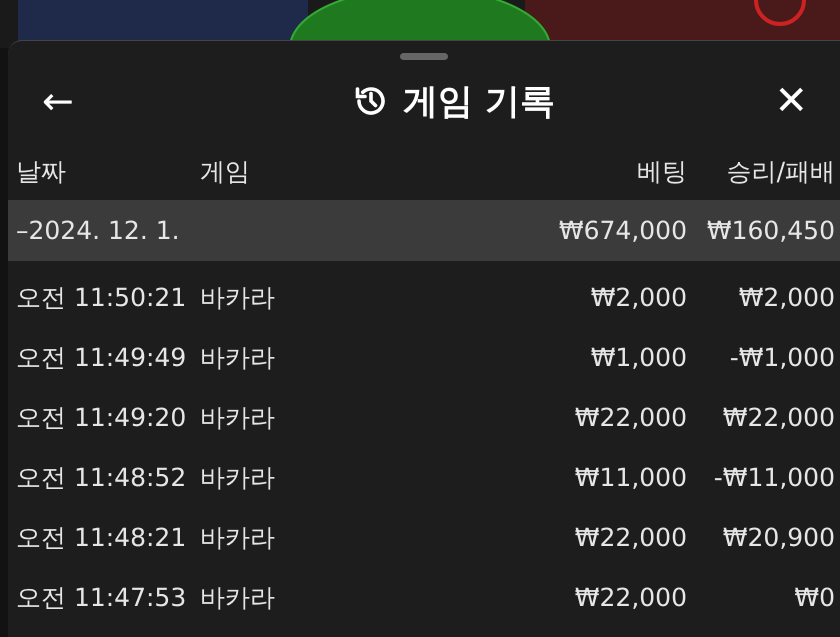 This screenshot has height=637, width=840. Describe the element at coordinates (773, 477) in the screenshot. I see `table-cell-text: -₩11,000` at that location.